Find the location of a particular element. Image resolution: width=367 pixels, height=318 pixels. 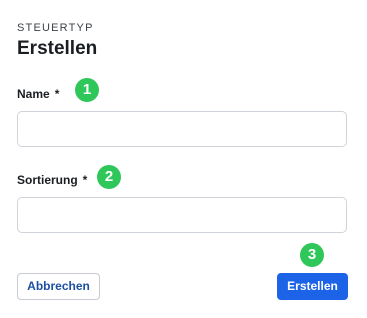

form-overline: STEUERTYP is located at coordinates (55, 28).